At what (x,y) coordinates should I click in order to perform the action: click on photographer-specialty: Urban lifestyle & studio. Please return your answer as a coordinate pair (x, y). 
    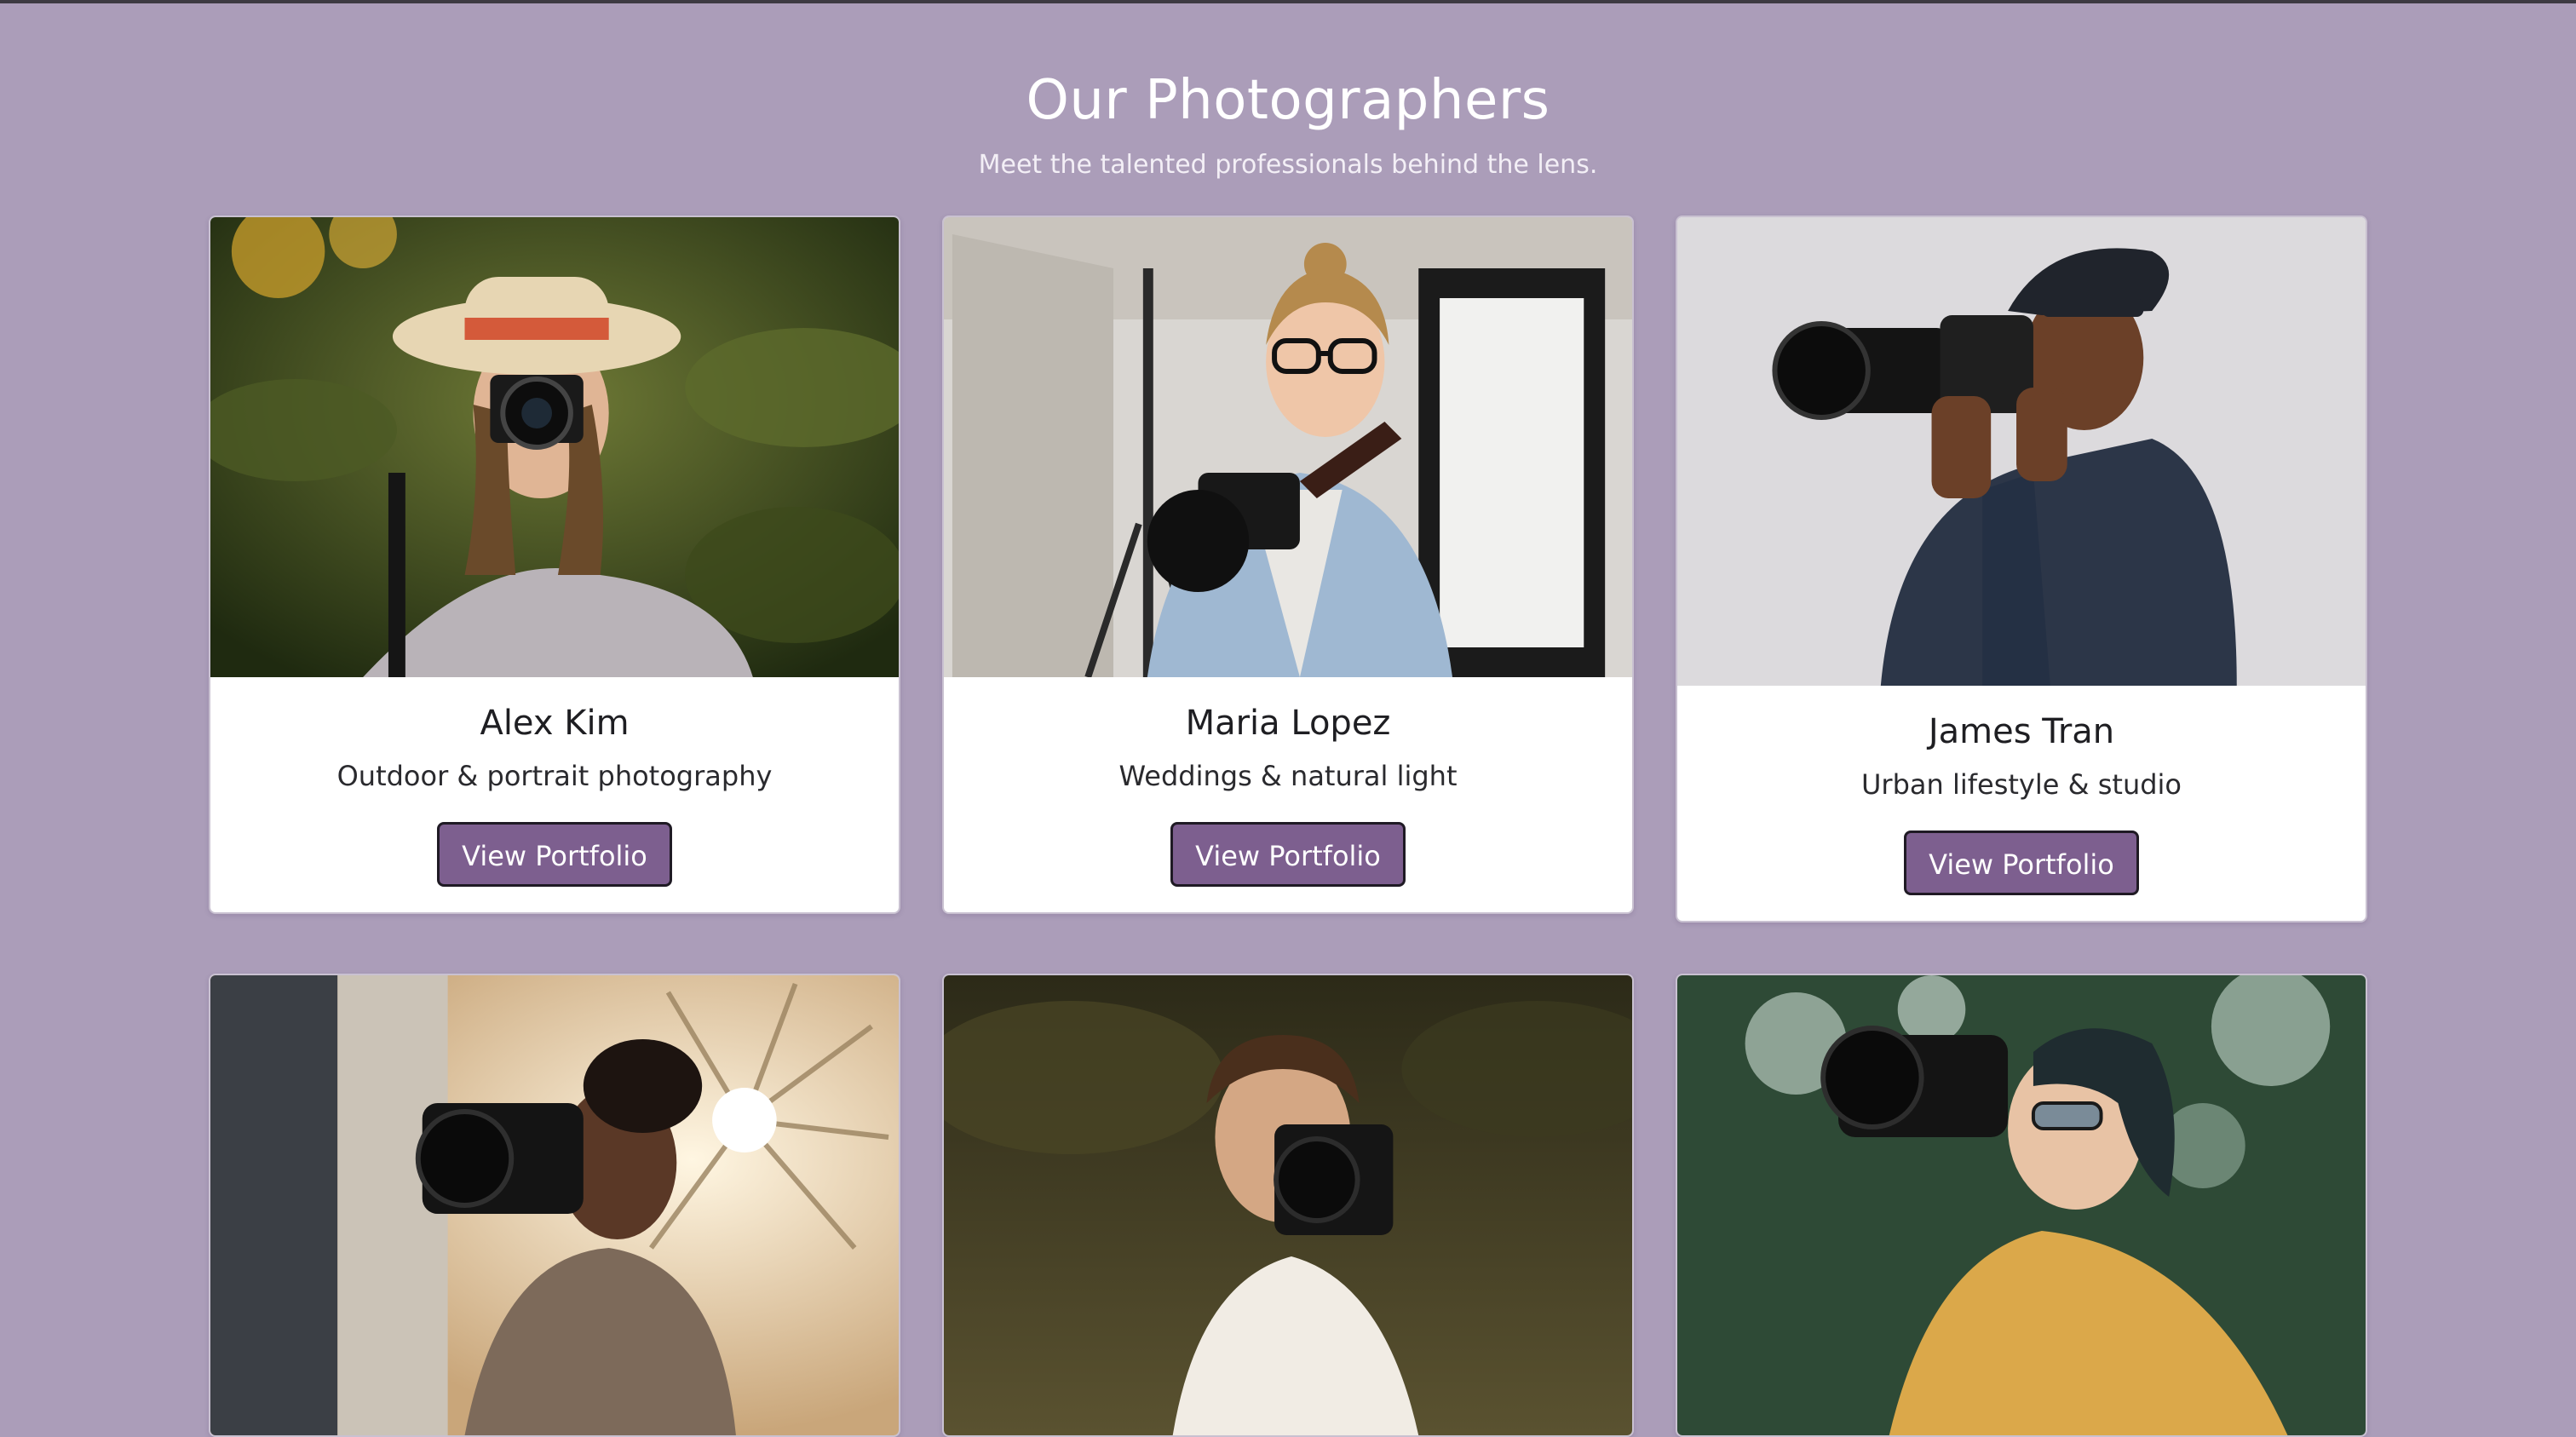
    Looking at the image, I should click on (2022, 784).